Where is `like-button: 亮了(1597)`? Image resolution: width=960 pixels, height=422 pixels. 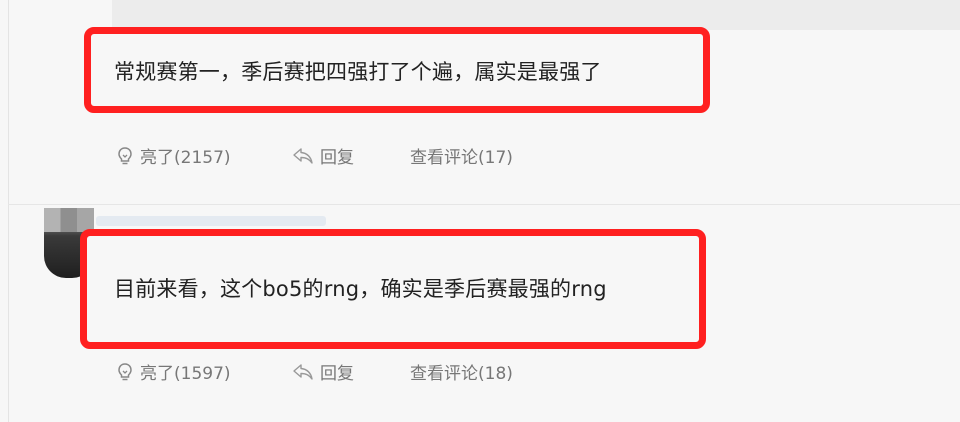
like-button: 亮了(1597) is located at coordinates (173, 371).